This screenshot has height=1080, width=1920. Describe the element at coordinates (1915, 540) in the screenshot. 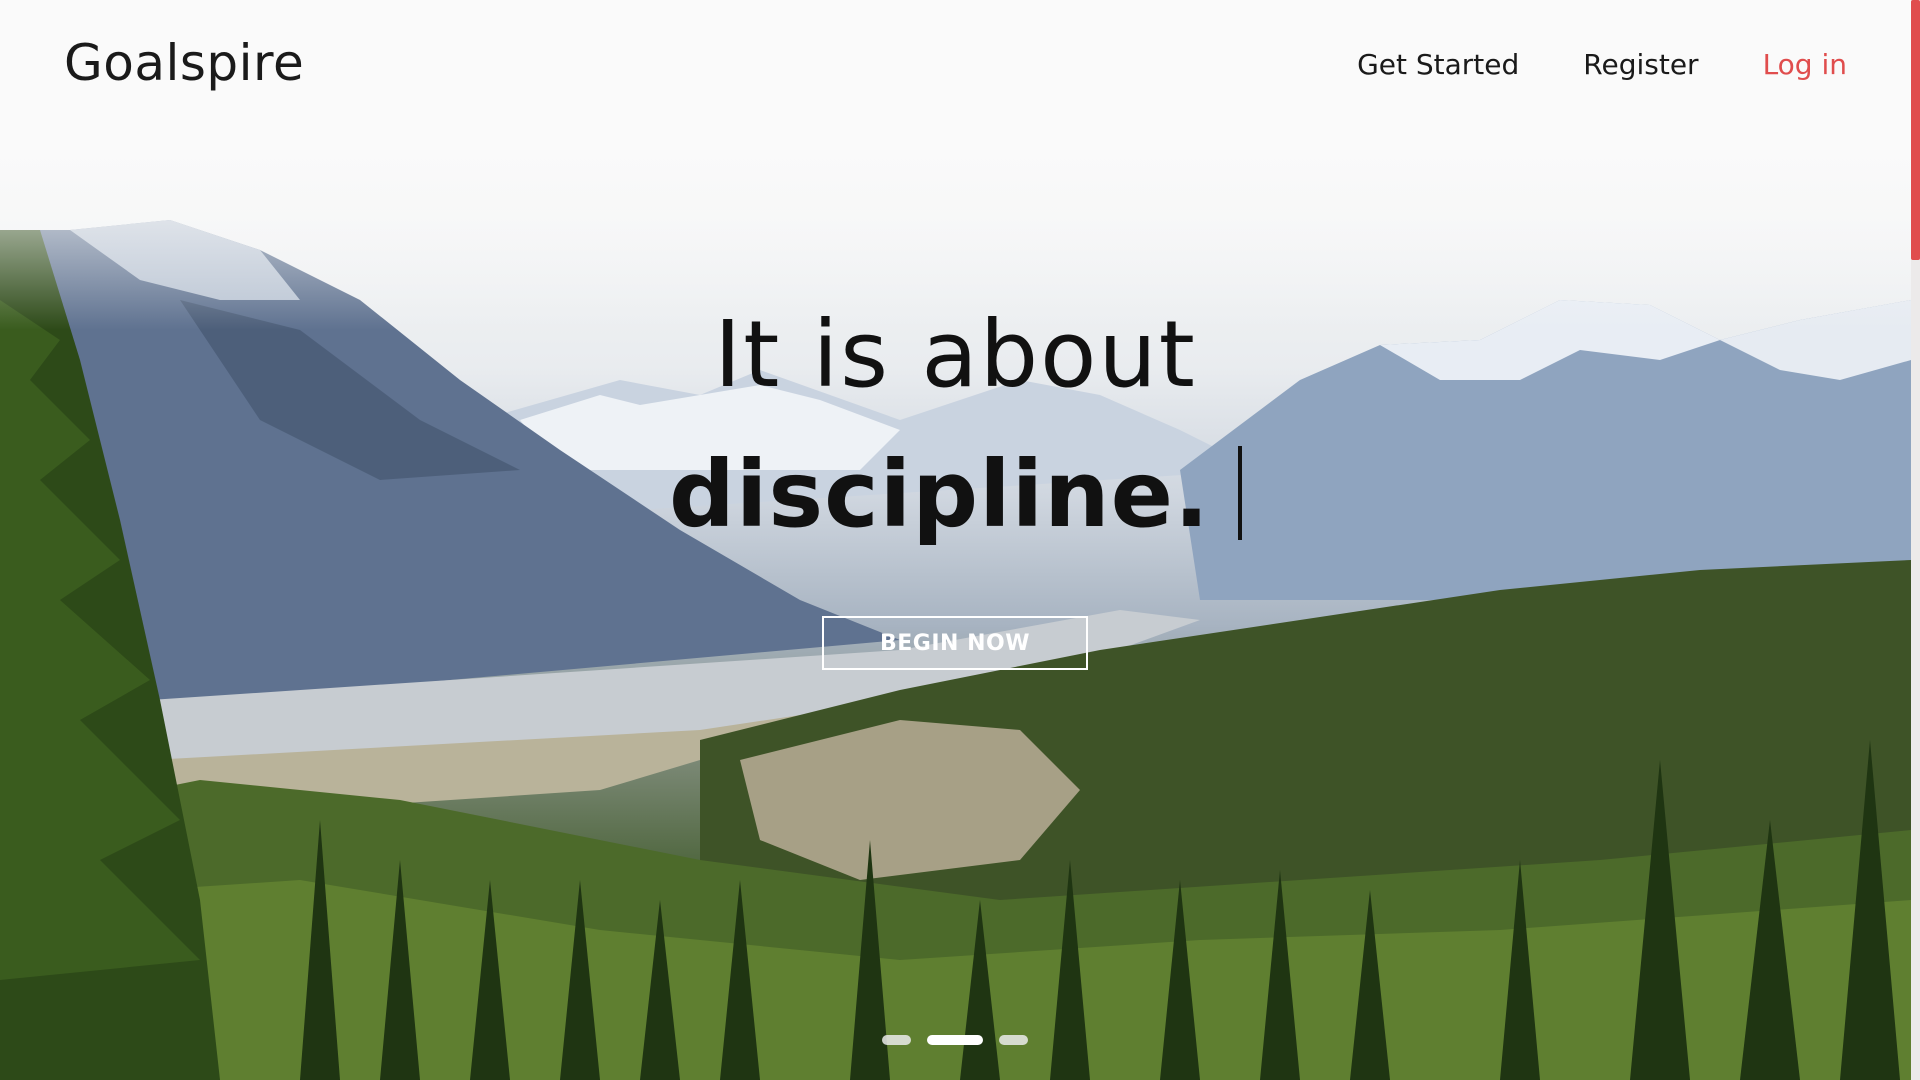

I see `scrollbar-track` at that location.